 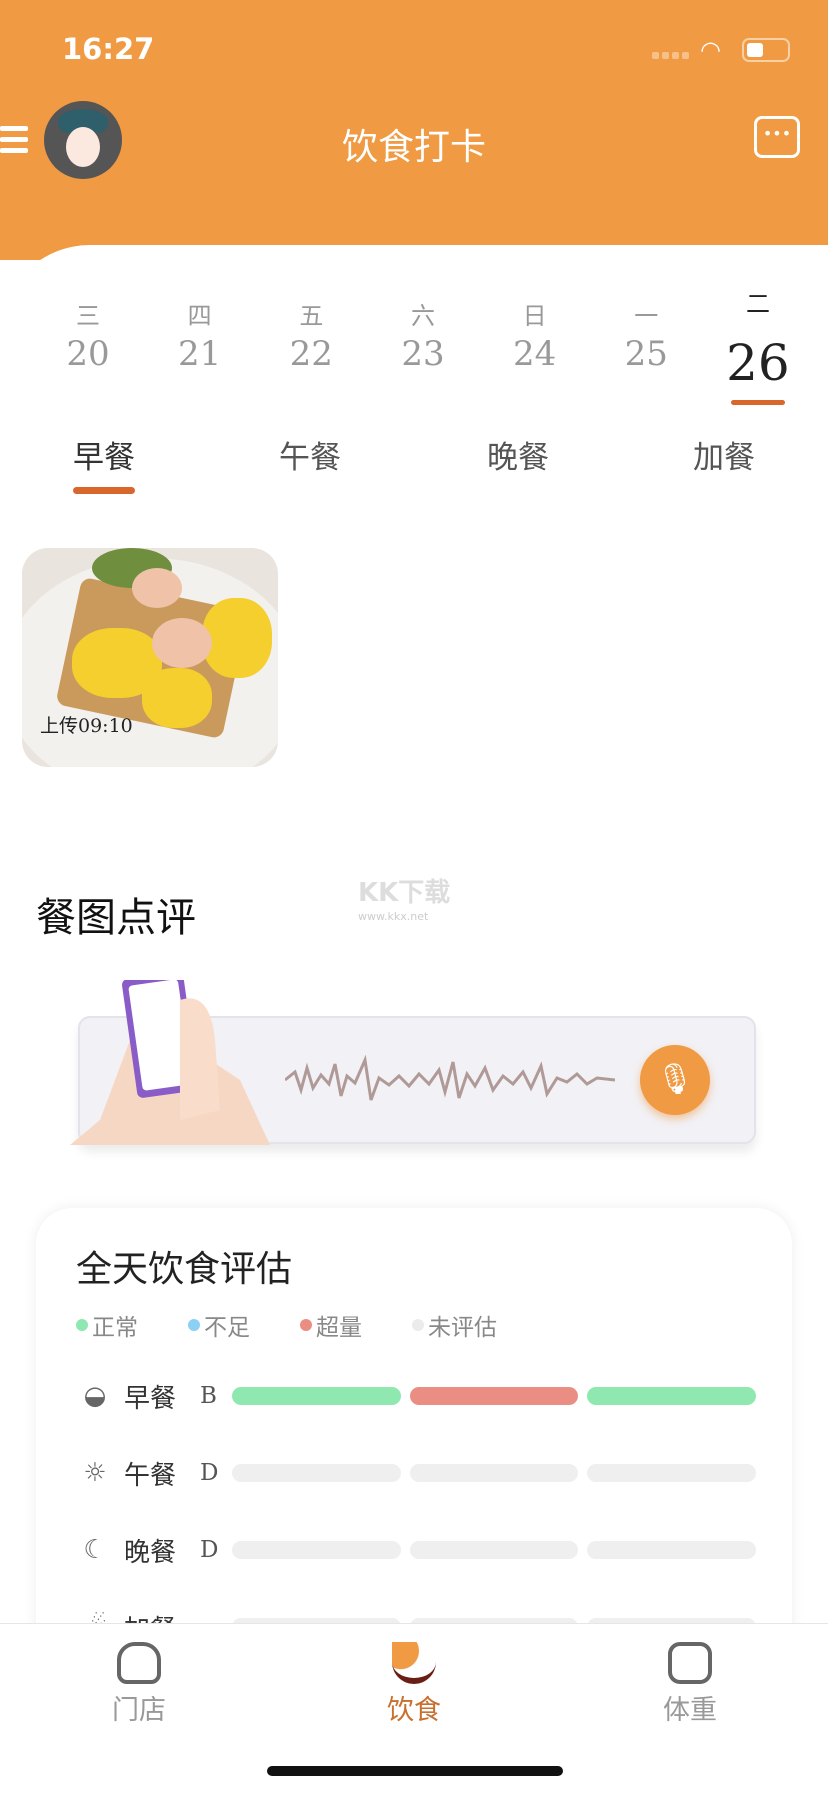 I want to click on bowl-icon, so click(x=414, y=1663).